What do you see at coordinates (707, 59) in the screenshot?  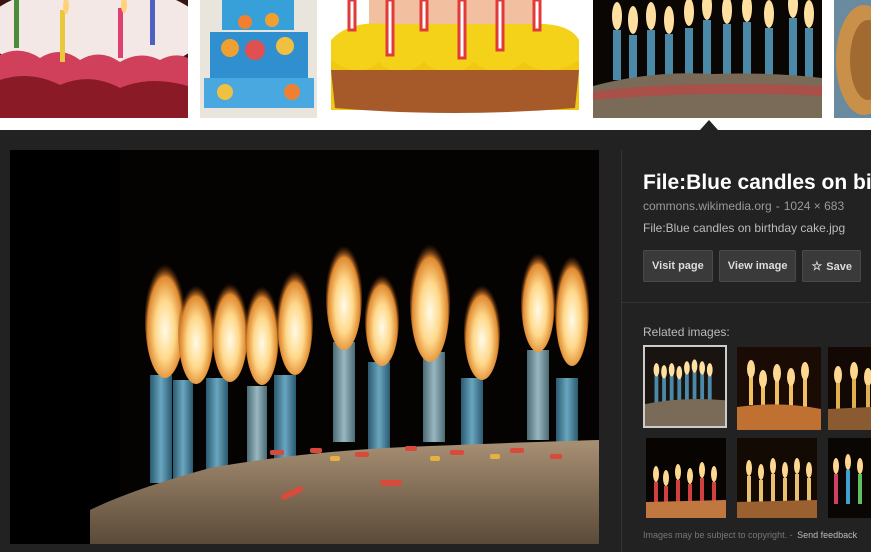 I see `result-thumbnail-blue-candles` at bounding box center [707, 59].